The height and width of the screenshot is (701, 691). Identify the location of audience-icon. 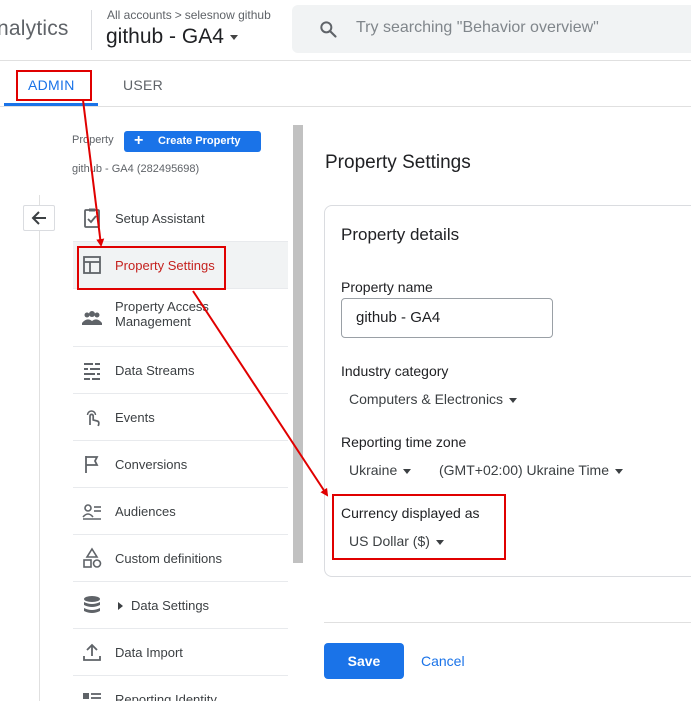
(91, 512).